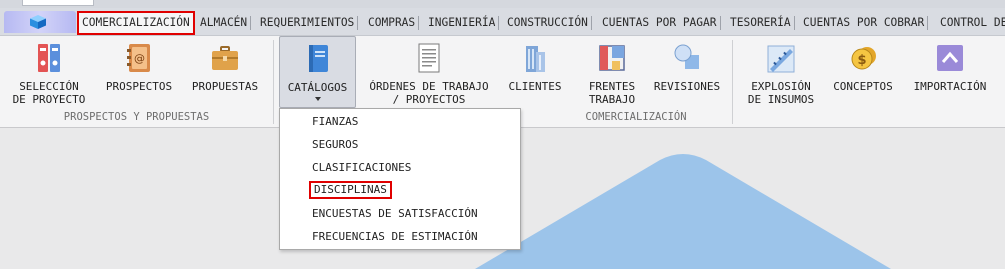  Describe the element at coordinates (318, 58) in the screenshot. I see `book-icon` at that location.